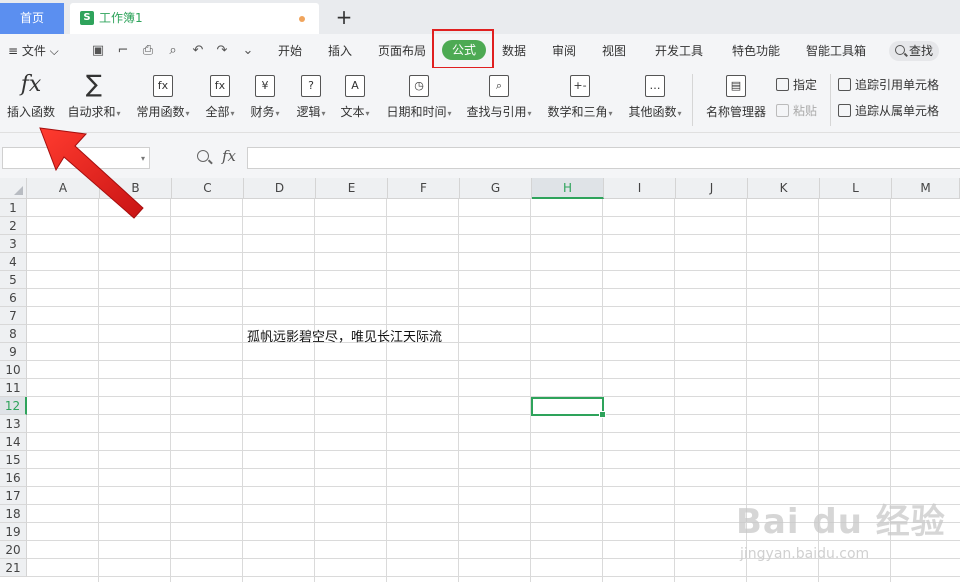  Describe the element at coordinates (926, 188) in the screenshot. I see `column-header-m: M` at that location.